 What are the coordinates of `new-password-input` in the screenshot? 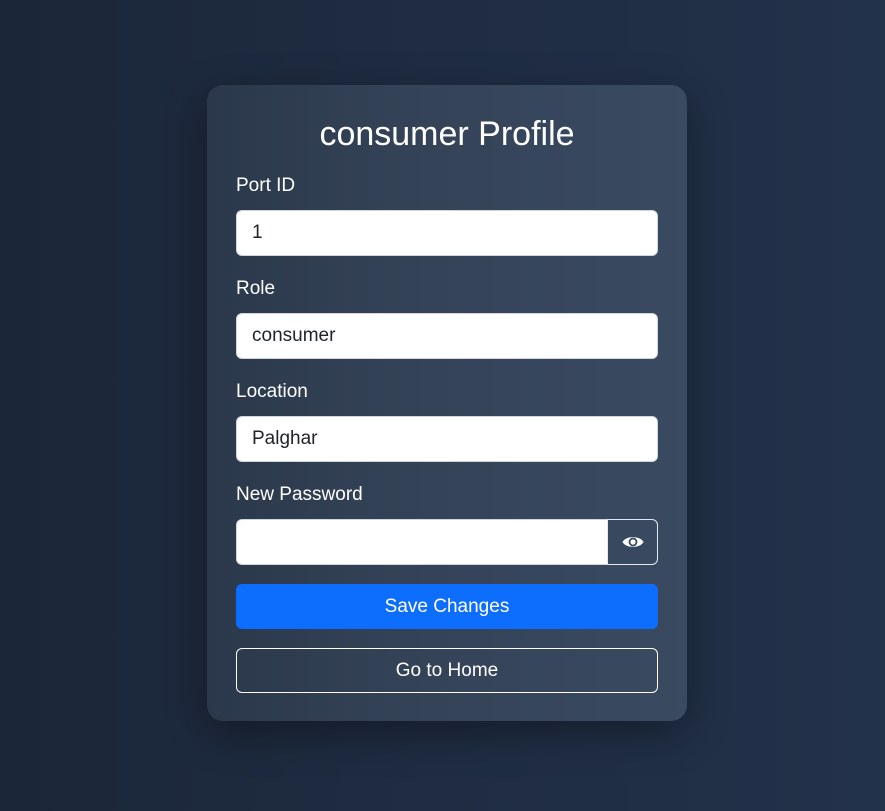 It's located at (421, 542).